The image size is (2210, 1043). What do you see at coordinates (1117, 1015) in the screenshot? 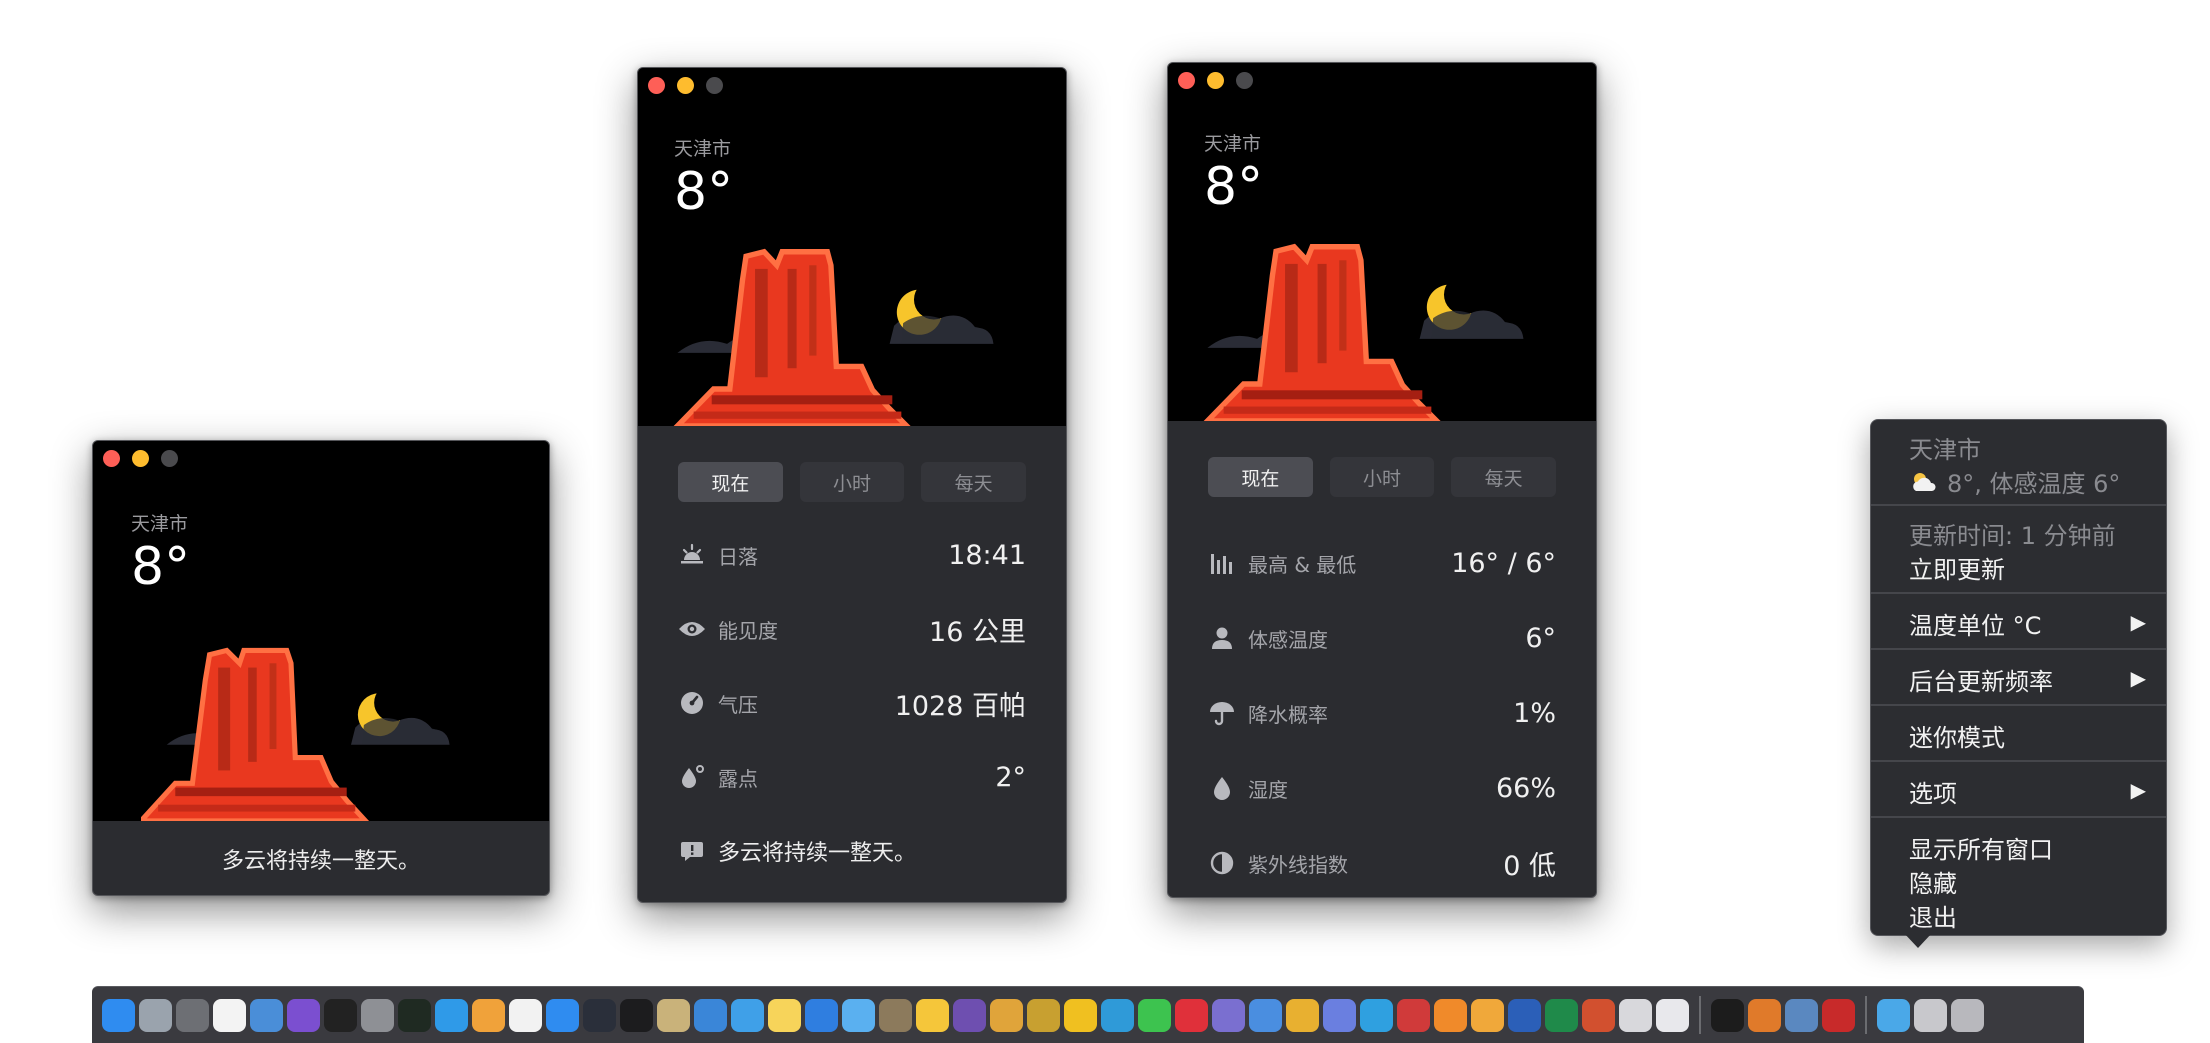
I see `edge-icon` at bounding box center [1117, 1015].